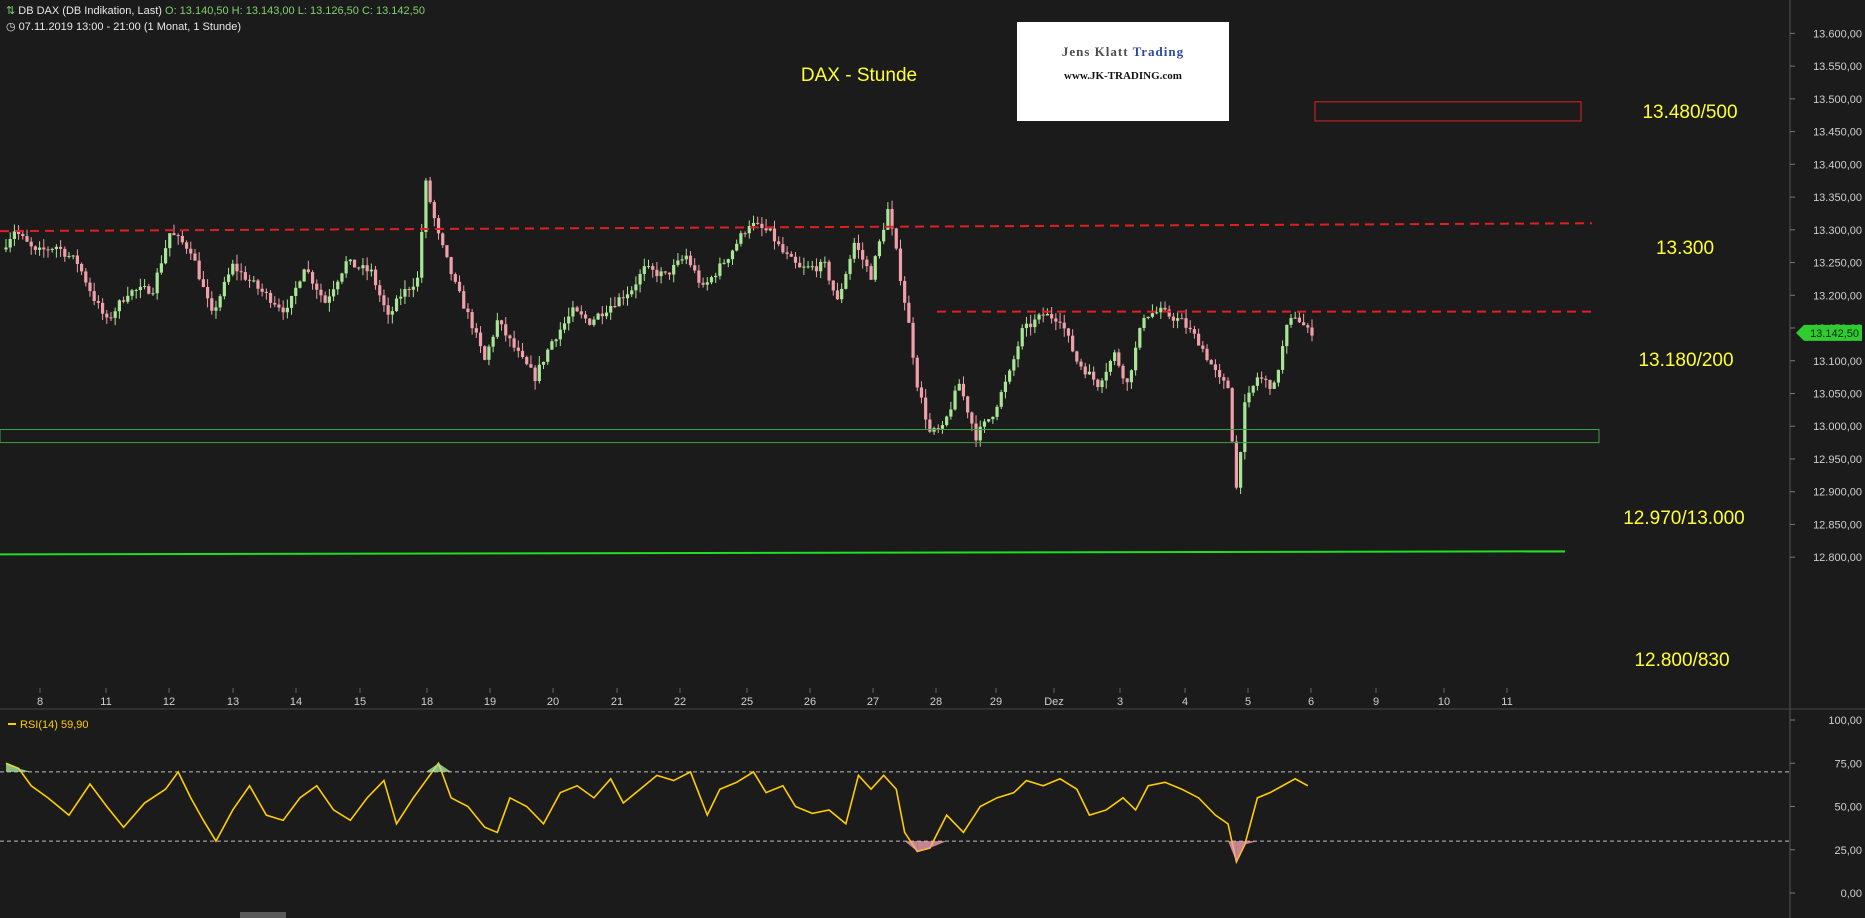 The height and width of the screenshot is (918, 1865). I want to click on price-tick-label: 12.950,00, so click(1837, 460).